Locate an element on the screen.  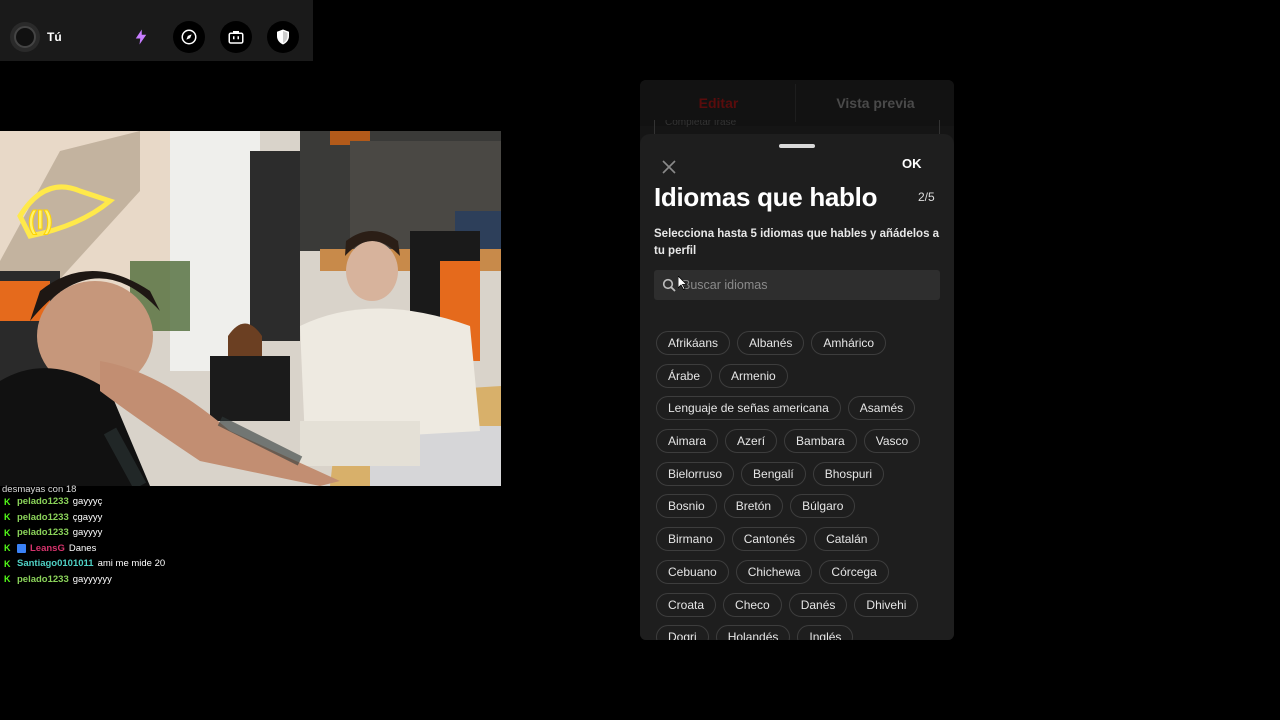
briefcase-icon is located at coordinates (236, 37).